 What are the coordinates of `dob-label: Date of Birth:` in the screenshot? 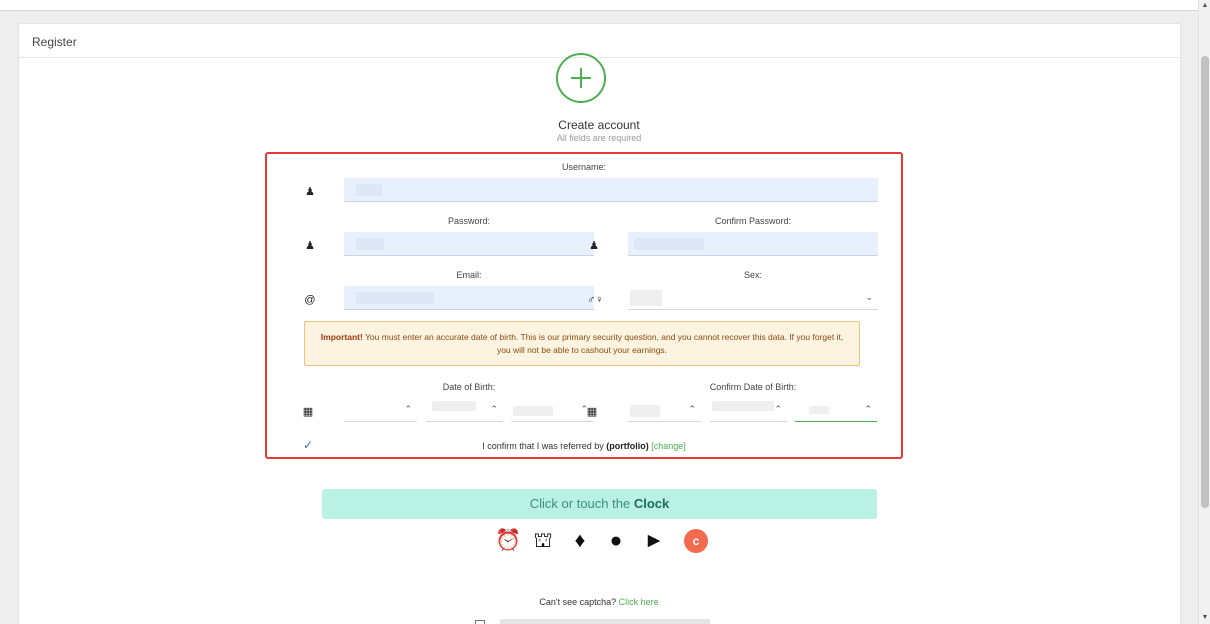 It's located at (469, 387).